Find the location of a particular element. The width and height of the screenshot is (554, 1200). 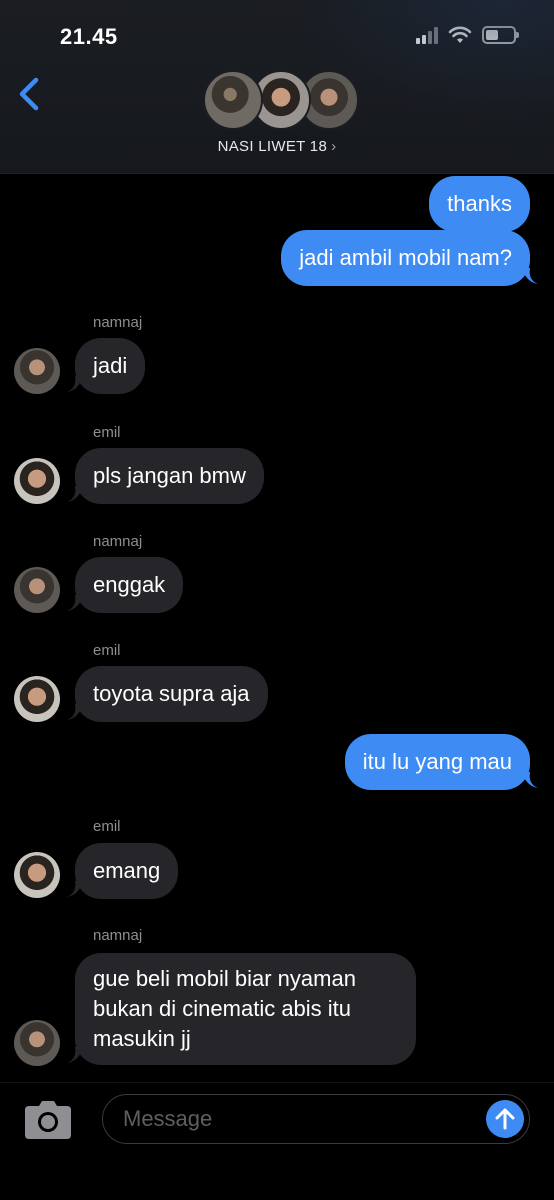

message-text: itu lu yang mau is located at coordinates (437, 761).